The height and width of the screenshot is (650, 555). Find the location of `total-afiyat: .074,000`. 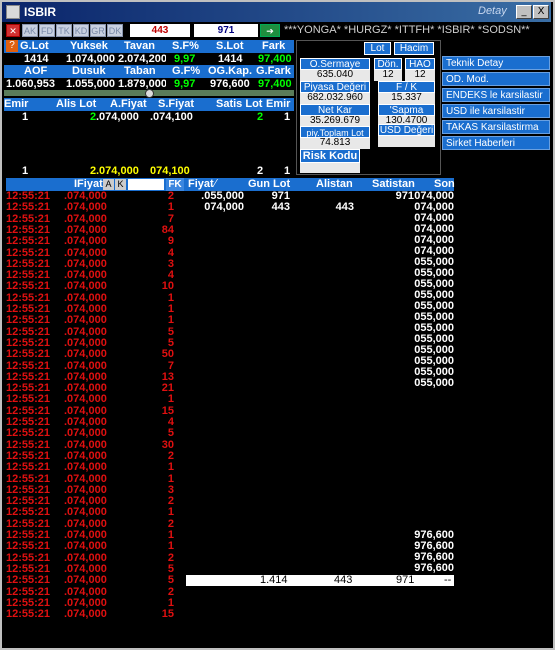

total-afiyat: .074,000 is located at coordinates (117, 171).